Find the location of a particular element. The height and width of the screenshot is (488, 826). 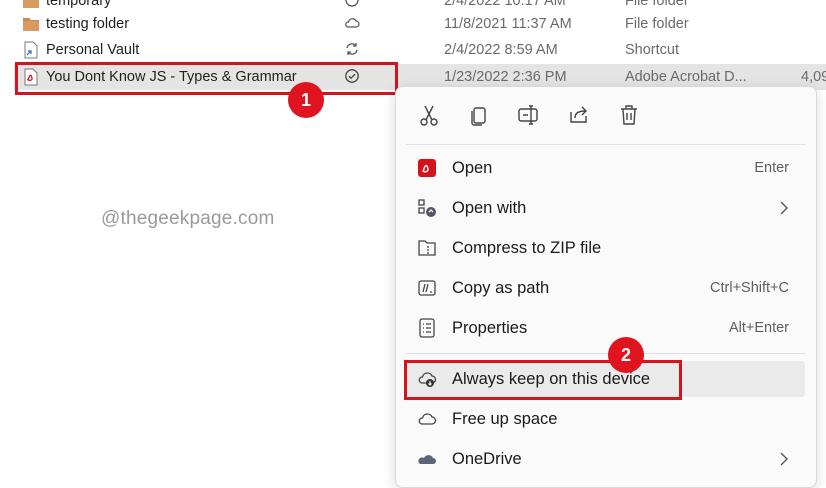

share-icon is located at coordinates (579, 115).